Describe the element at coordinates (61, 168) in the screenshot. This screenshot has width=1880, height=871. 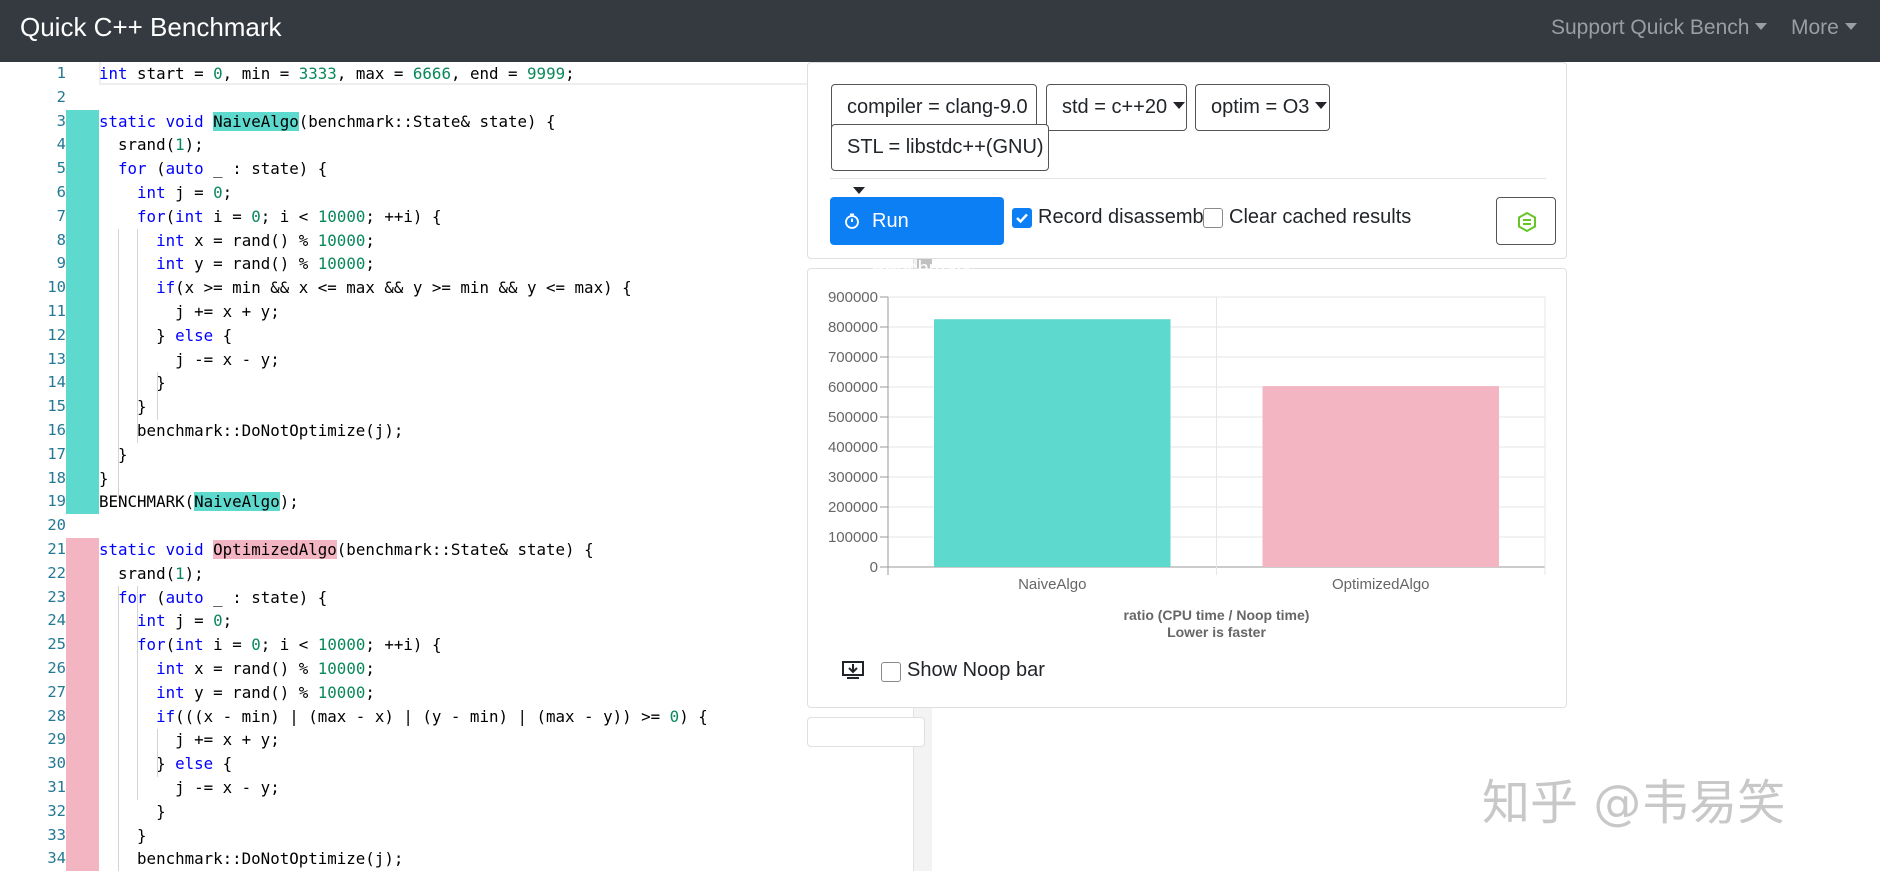
I see `line-number: 5` at that location.